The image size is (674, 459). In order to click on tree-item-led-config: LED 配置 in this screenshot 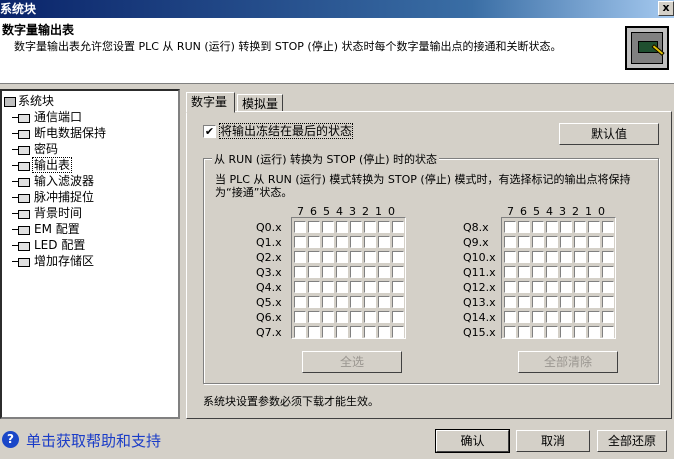, I will do `click(49, 245)`.